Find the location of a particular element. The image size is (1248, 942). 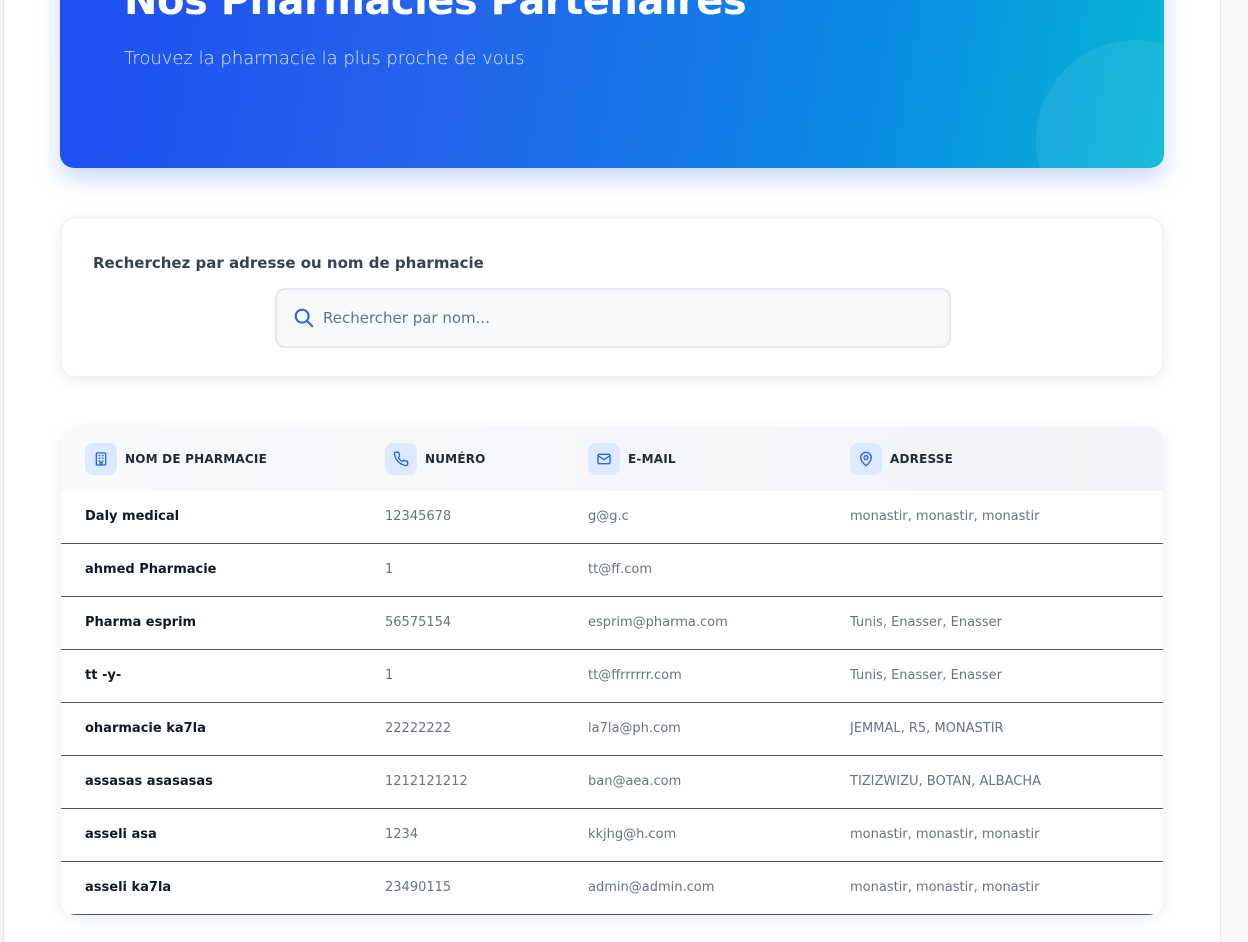

search-input is located at coordinates (628, 318).